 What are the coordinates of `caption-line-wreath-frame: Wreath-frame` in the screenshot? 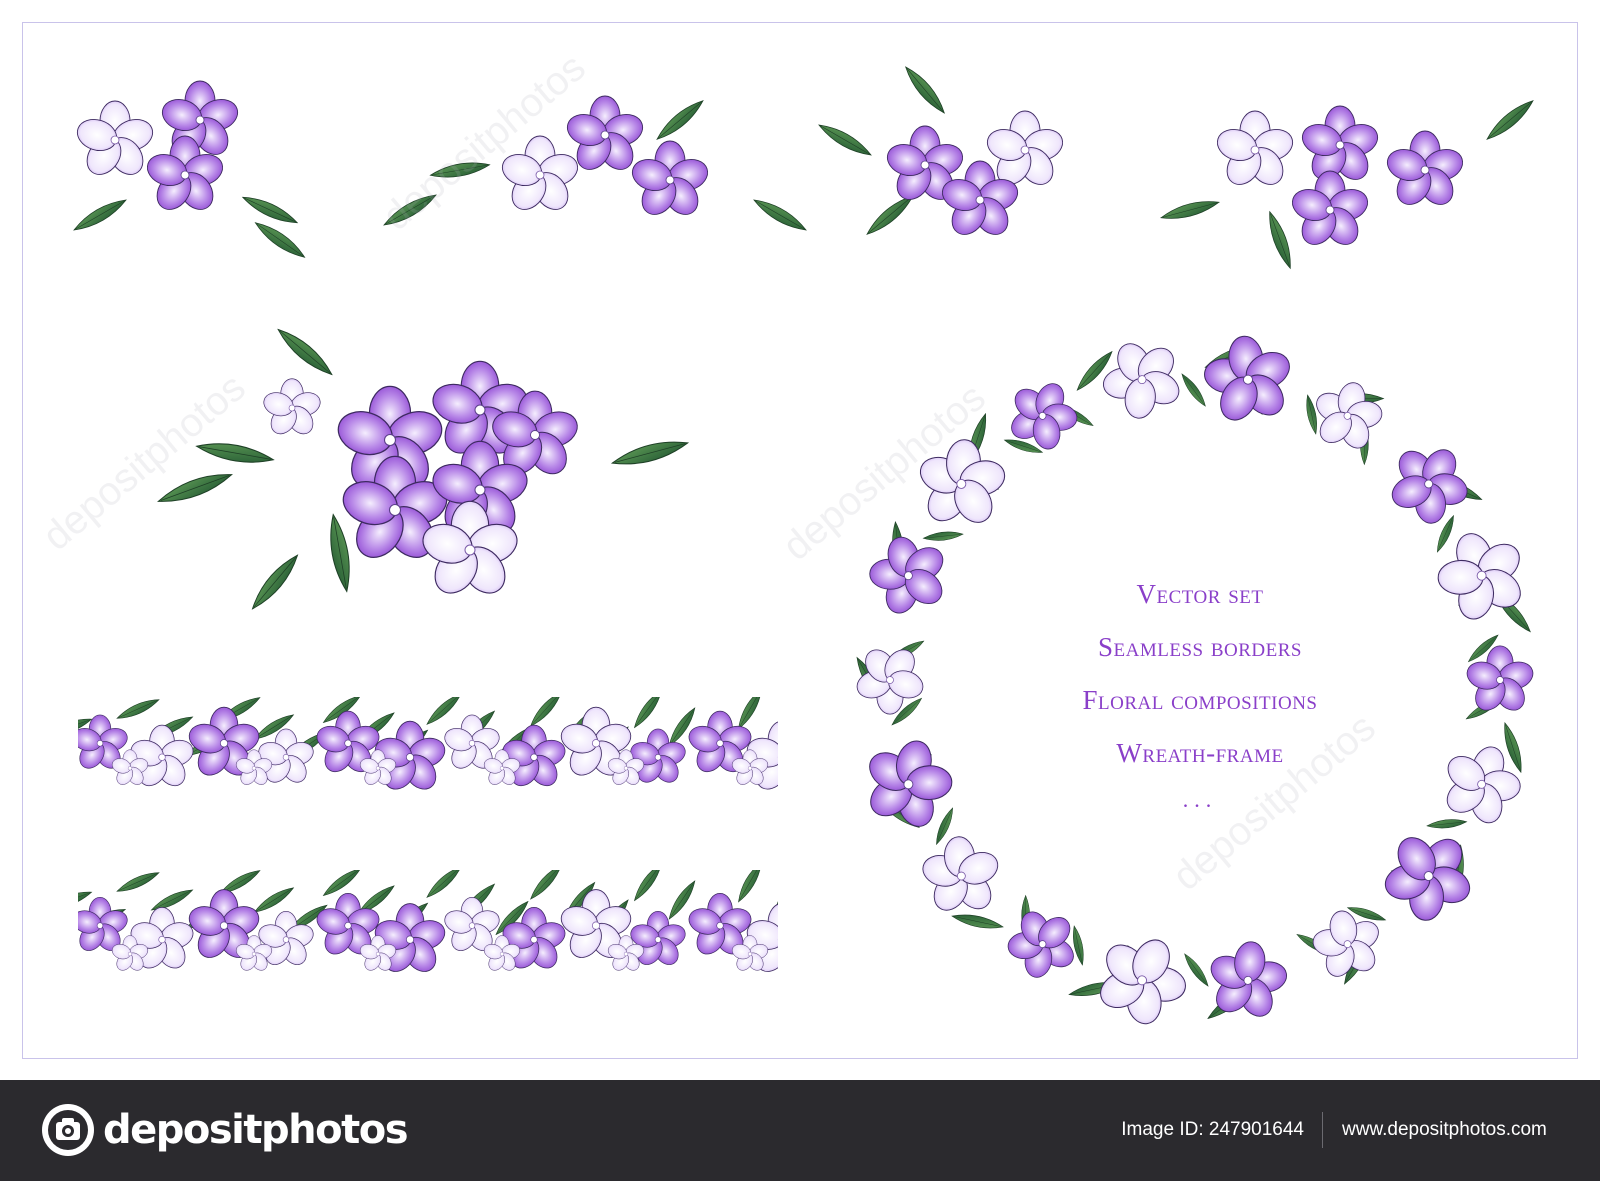 It's located at (1200, 753).